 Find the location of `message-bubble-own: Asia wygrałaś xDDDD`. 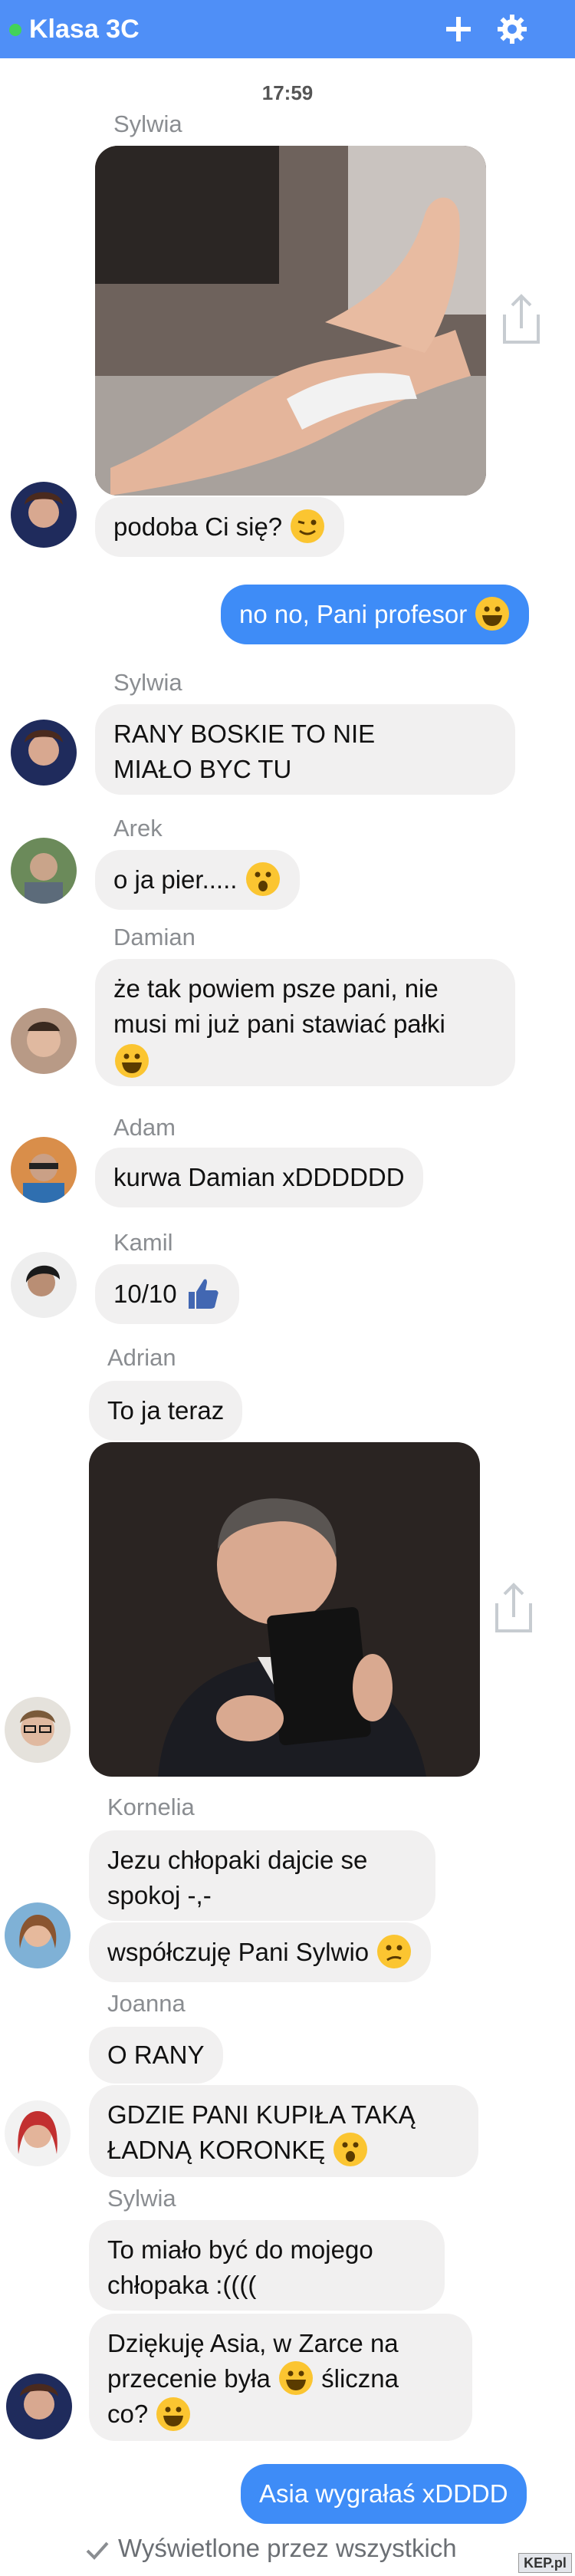

message-bubble-own: Asia wygrałaś xDDDD is located at coordinates (384, 2494).